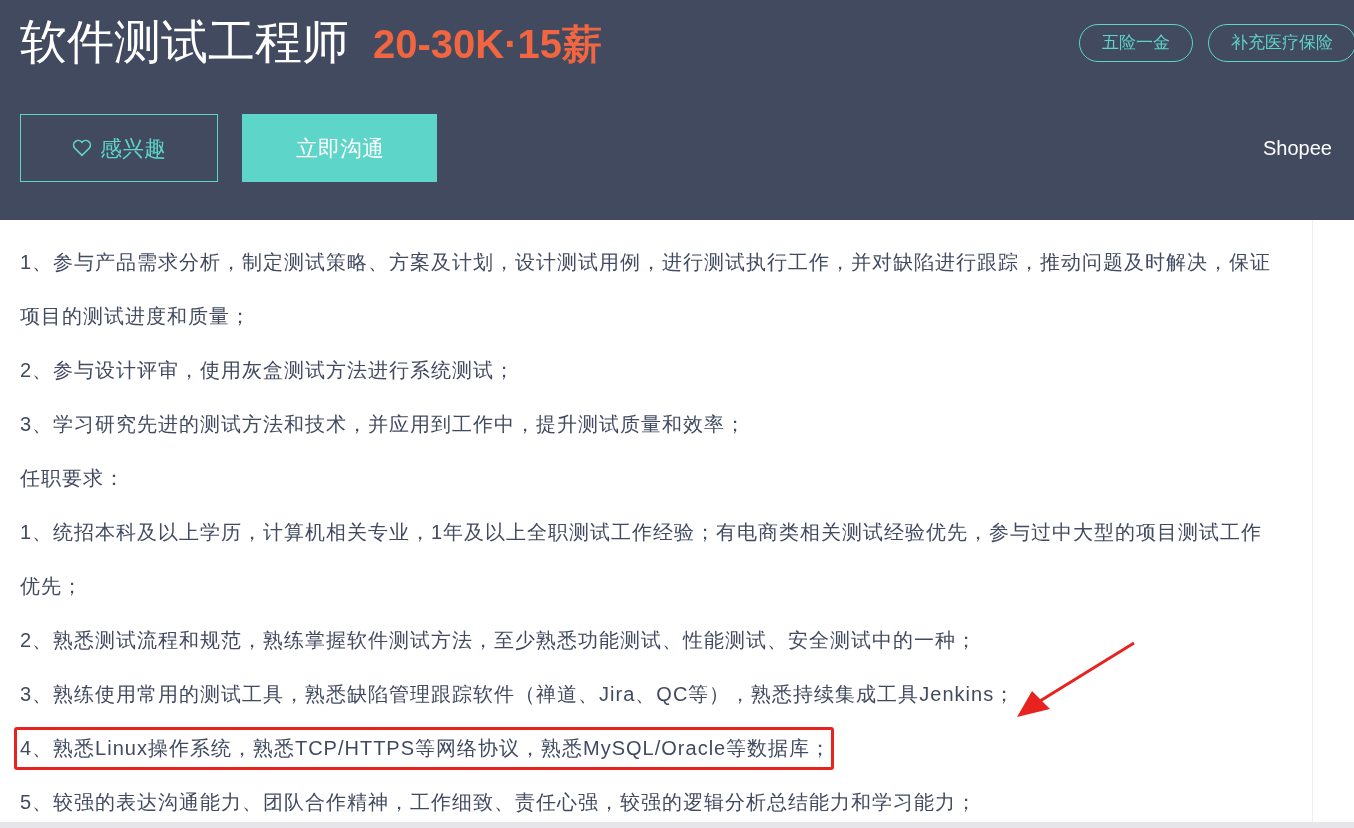 This screenshot has height=828, width=1354. I want to click on job-title: 软件测试工程师, so click(184, 42).